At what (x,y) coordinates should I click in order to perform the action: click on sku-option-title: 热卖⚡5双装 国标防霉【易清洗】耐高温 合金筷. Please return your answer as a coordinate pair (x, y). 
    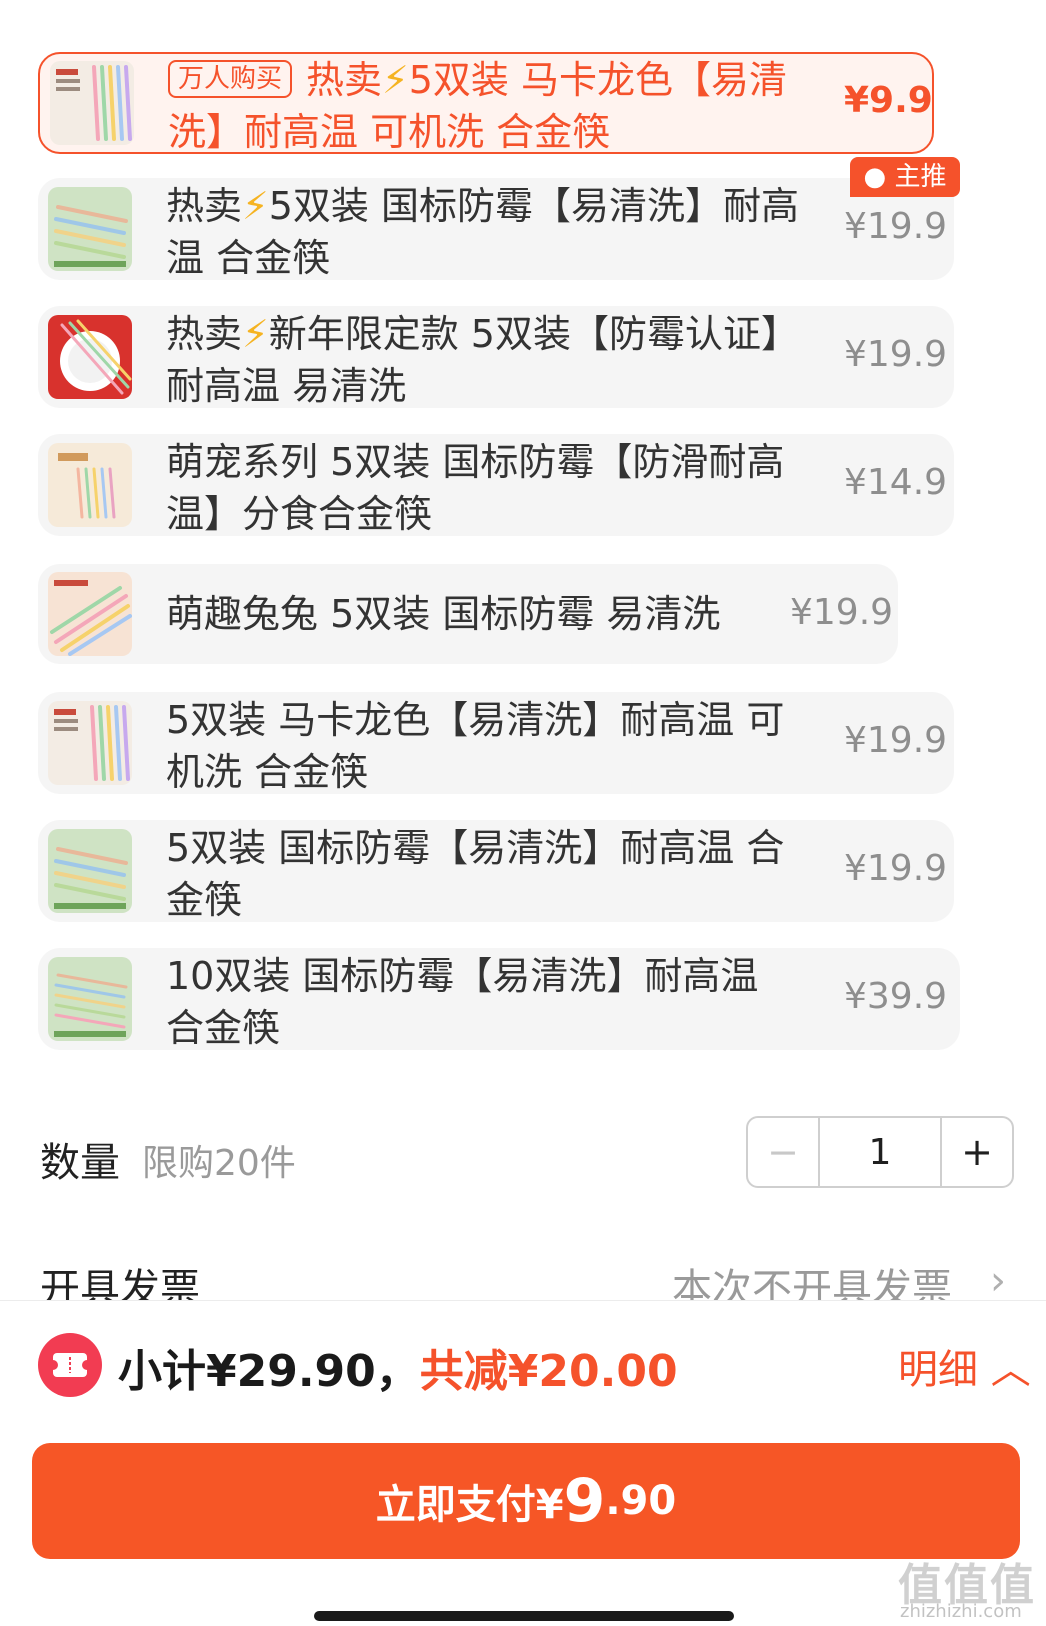
    Looking at the image, I should click on (482, 232).